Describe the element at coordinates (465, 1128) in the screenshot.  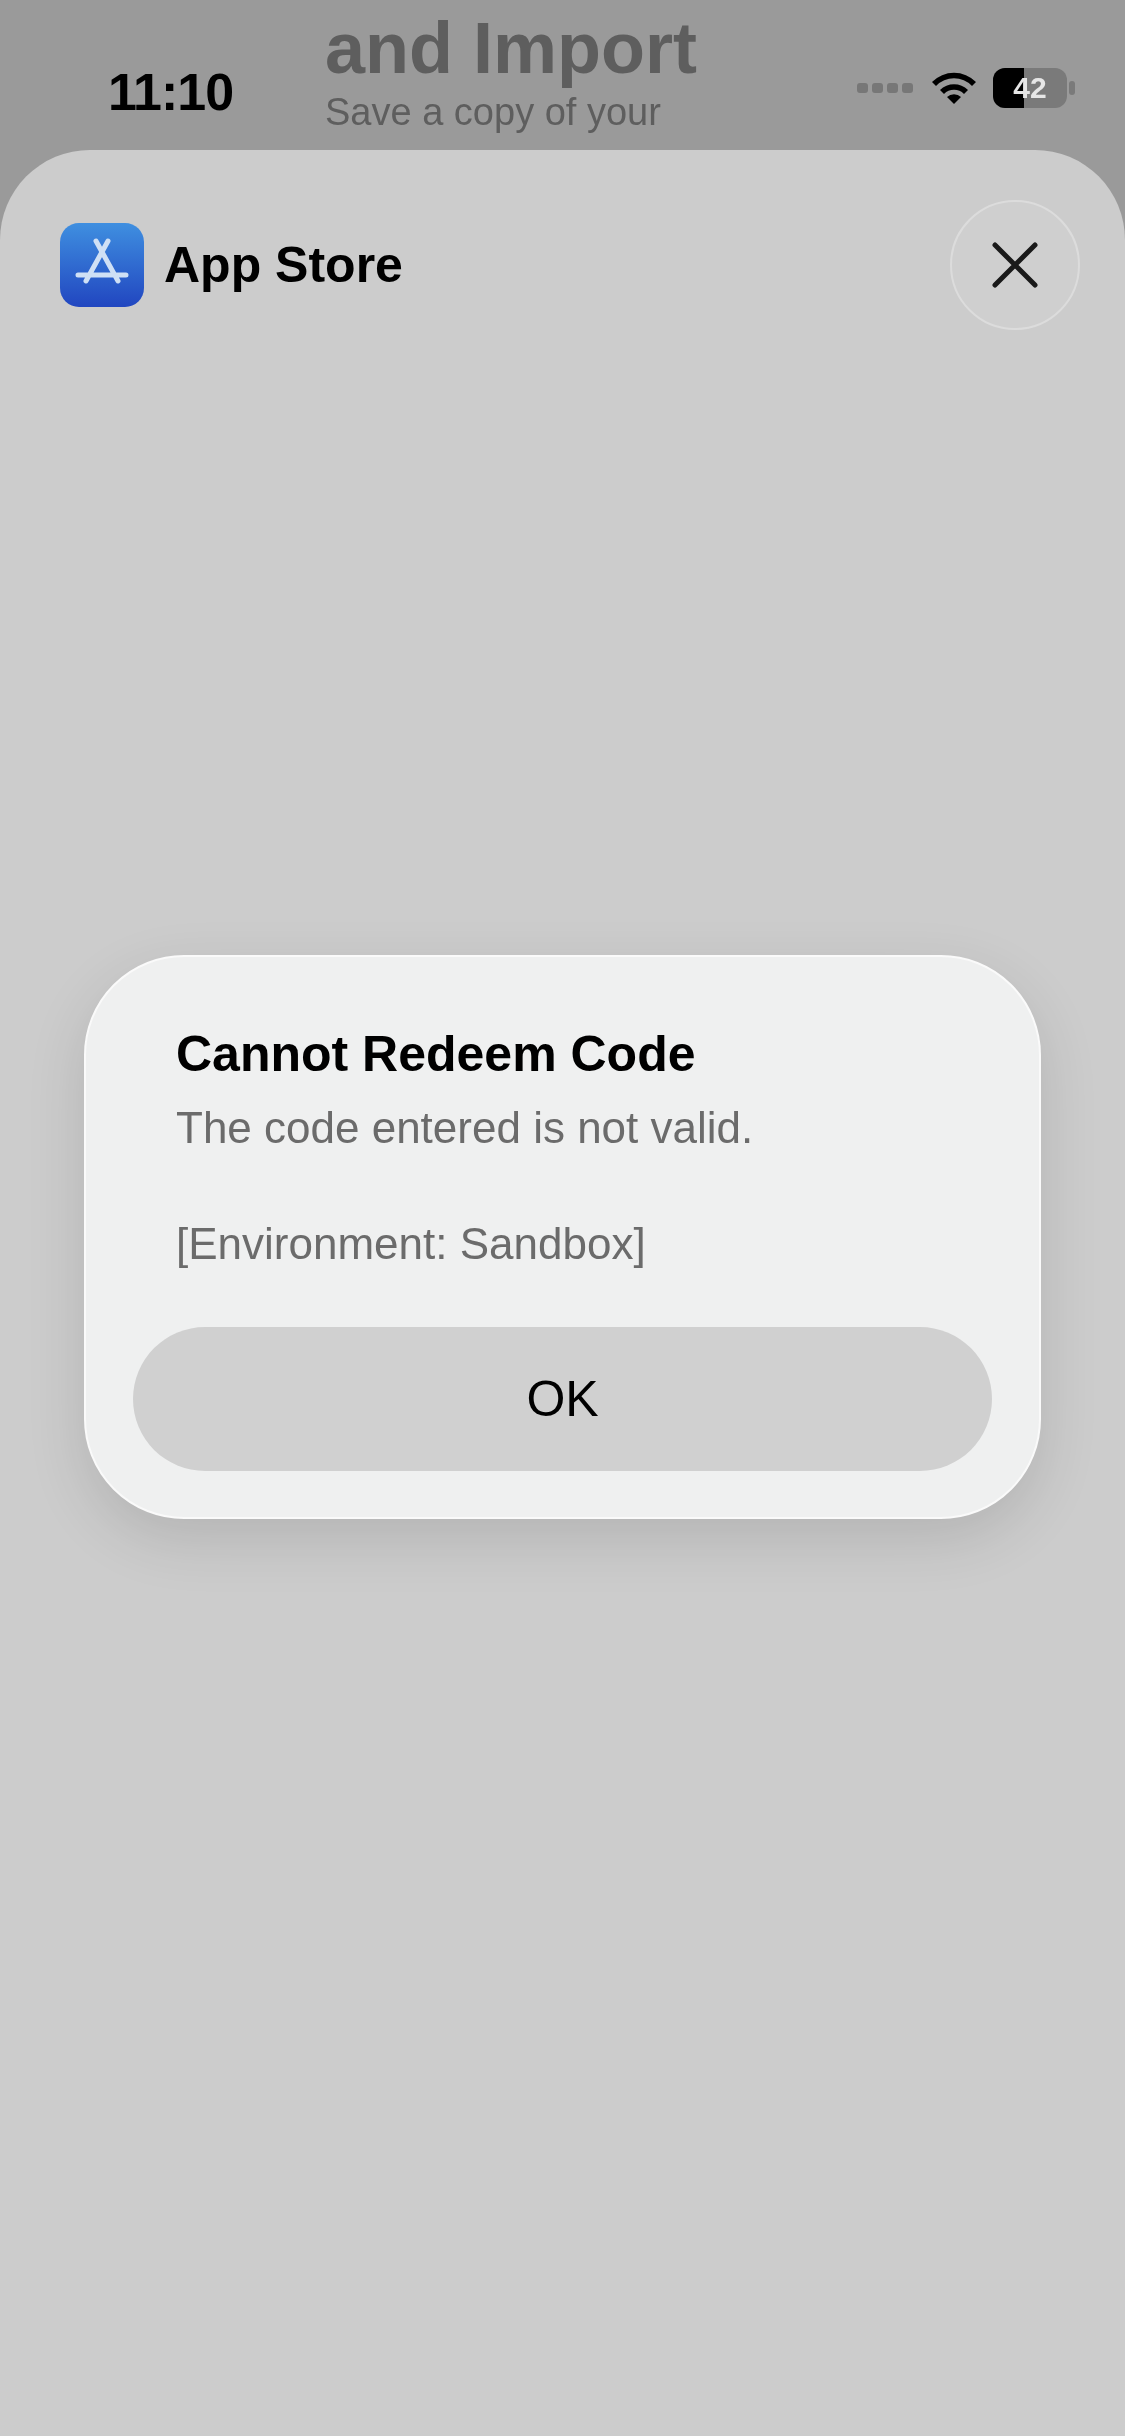
I see `alert-message: The code entered is not valid.` at that location.